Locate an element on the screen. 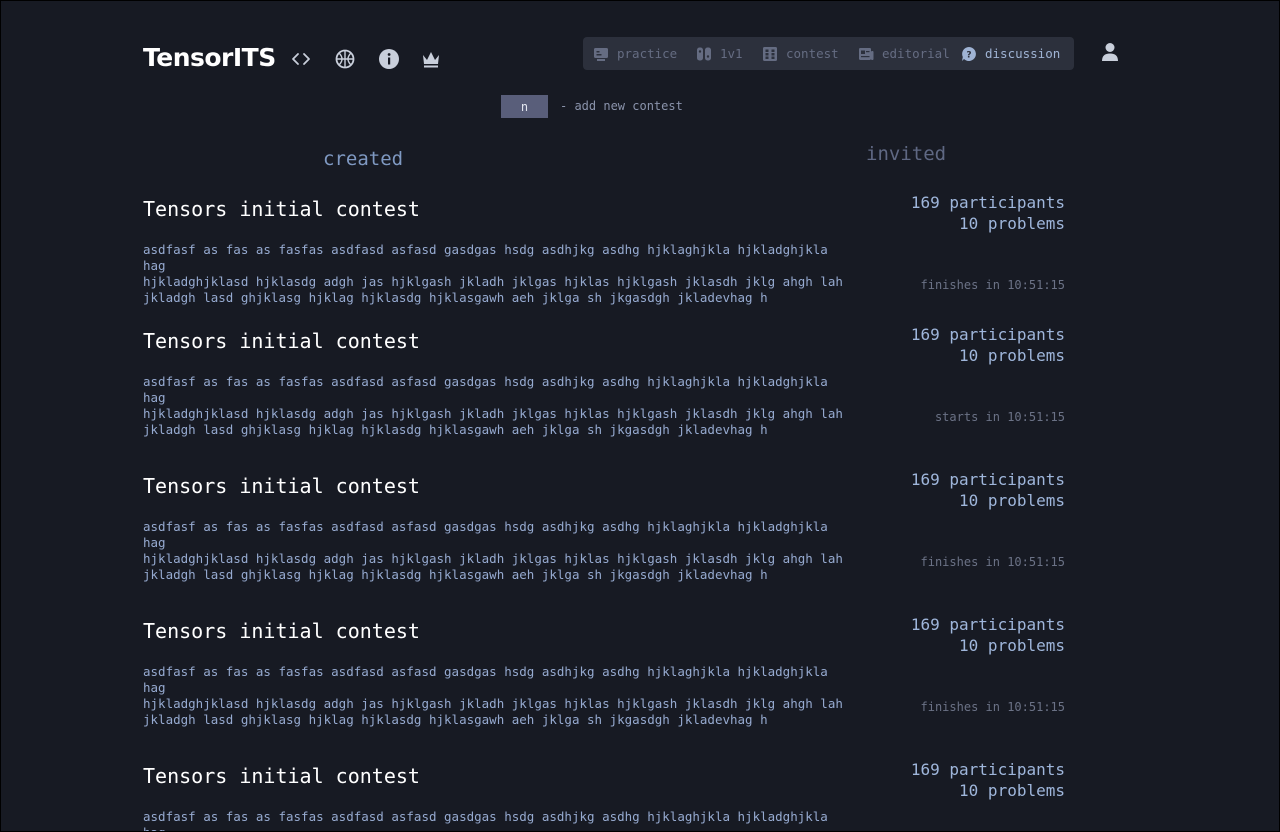  nav-editorial: editorial is located at coordinates (904, 53).